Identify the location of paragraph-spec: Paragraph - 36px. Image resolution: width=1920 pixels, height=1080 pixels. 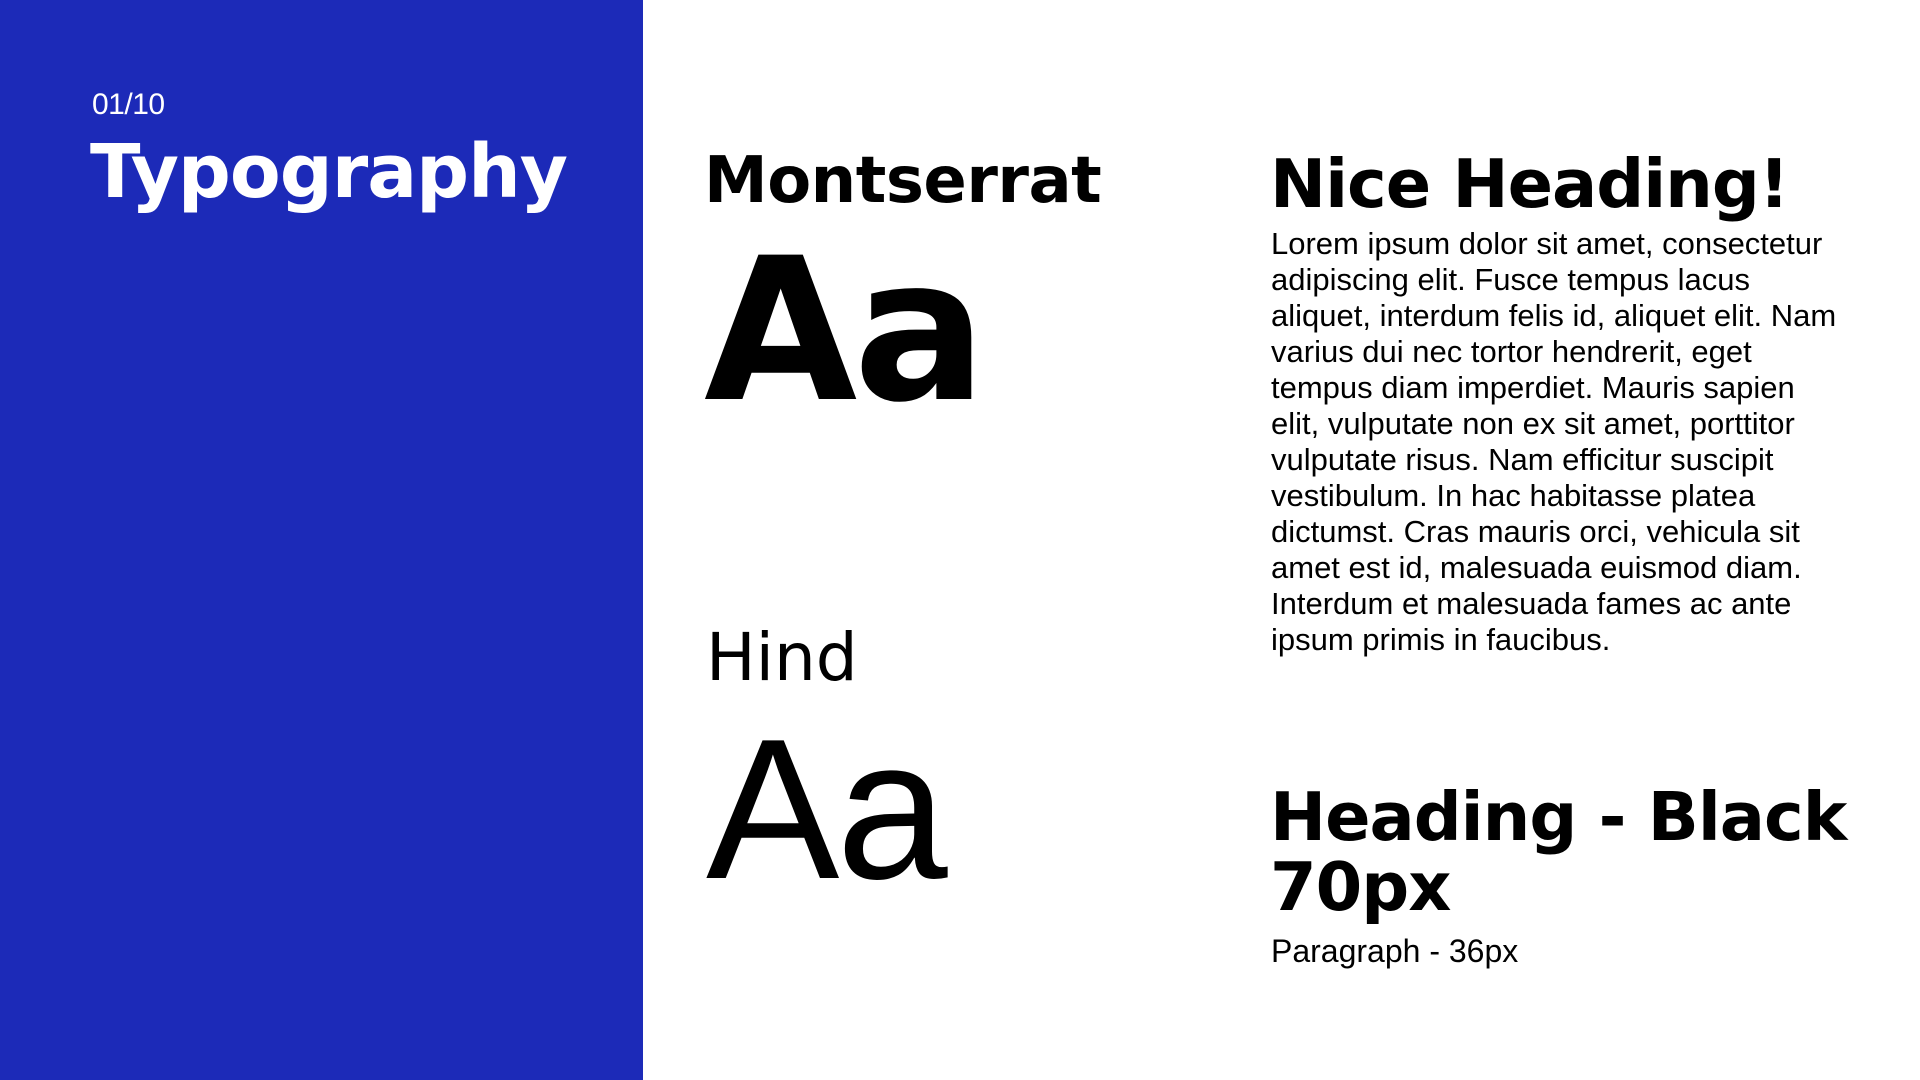
(1395, 951).